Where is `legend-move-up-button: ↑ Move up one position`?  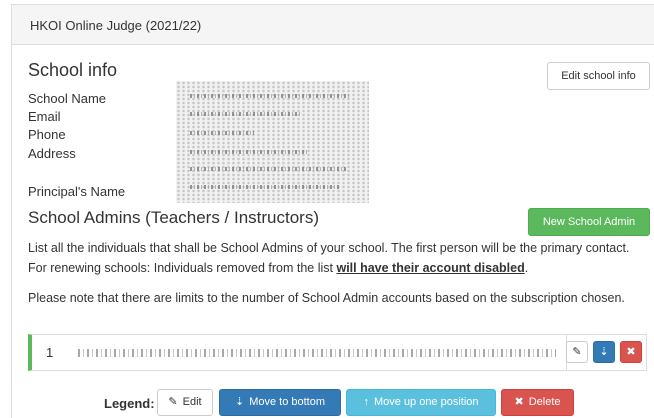
legend-move-up-button: ↑ Move up one position is located at coordinates (421, 402).